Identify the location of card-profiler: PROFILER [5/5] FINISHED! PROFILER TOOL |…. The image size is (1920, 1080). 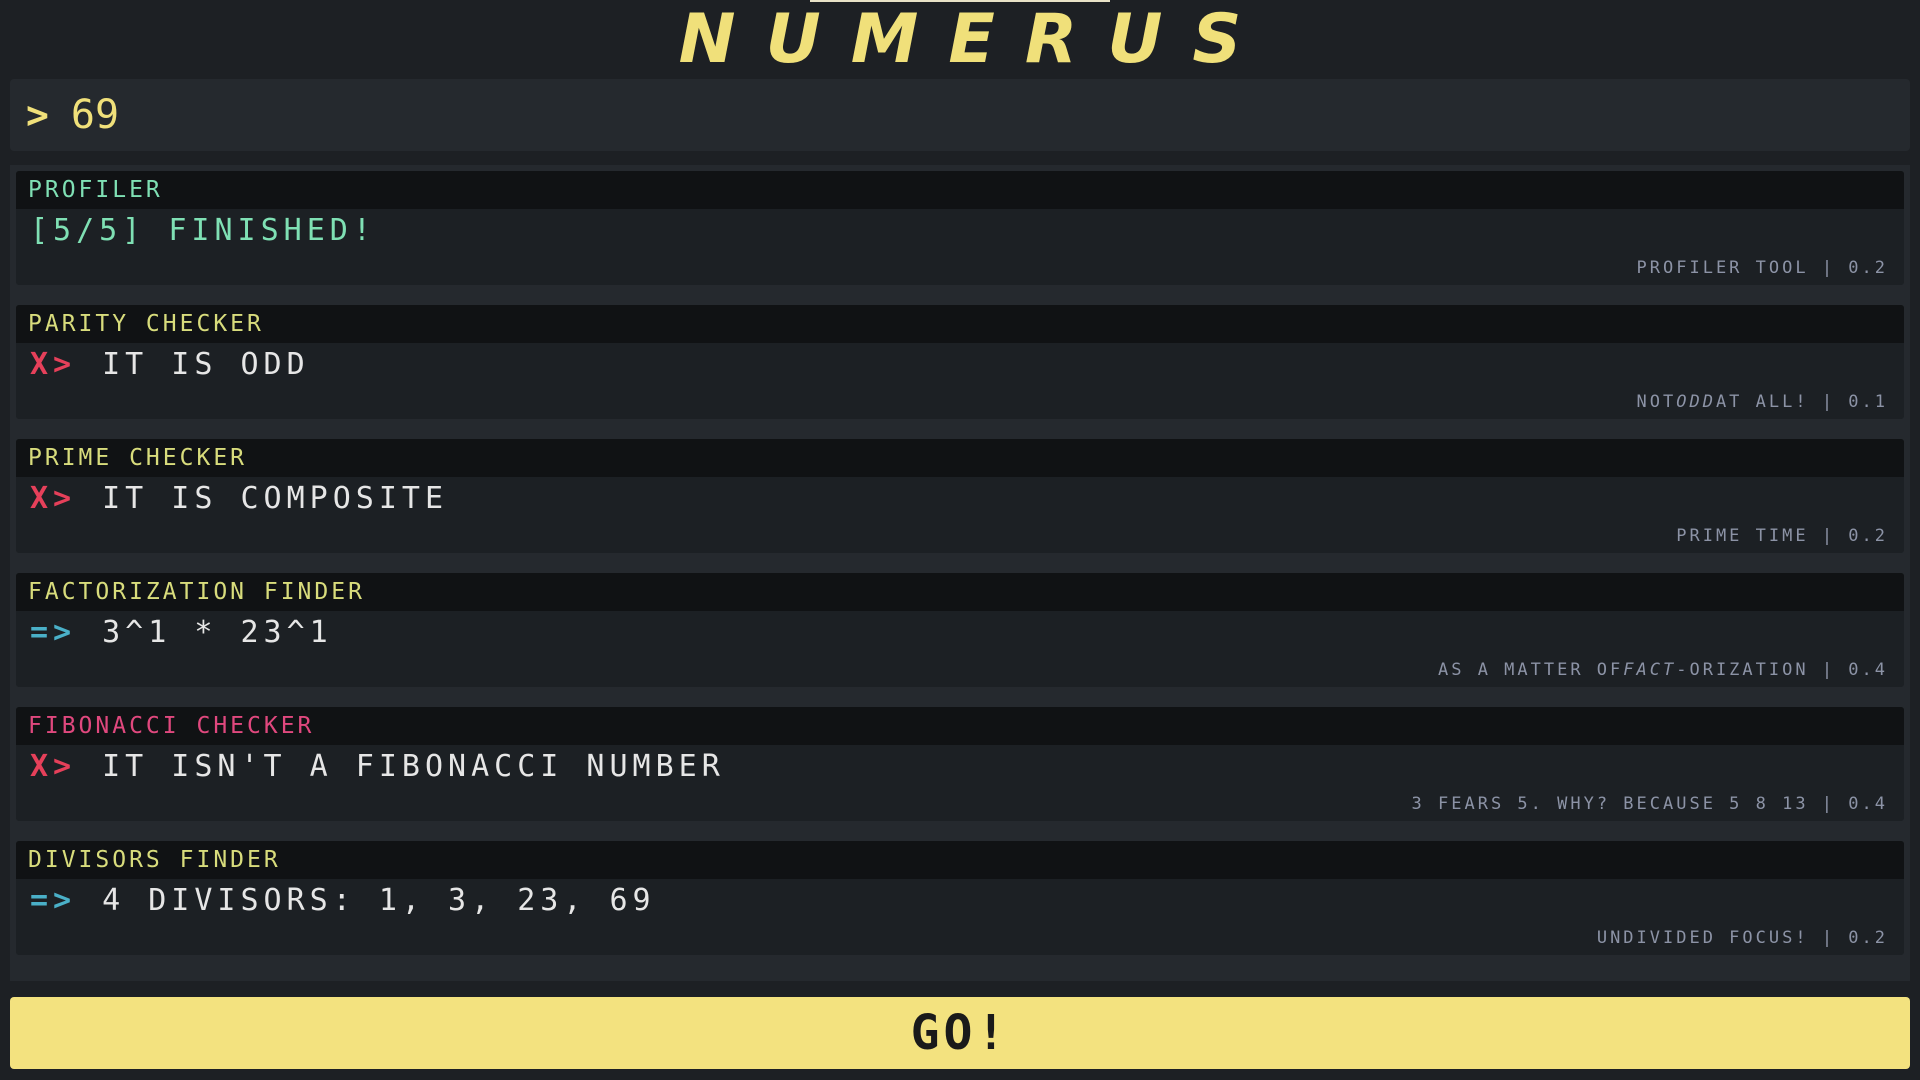
(960, 228).